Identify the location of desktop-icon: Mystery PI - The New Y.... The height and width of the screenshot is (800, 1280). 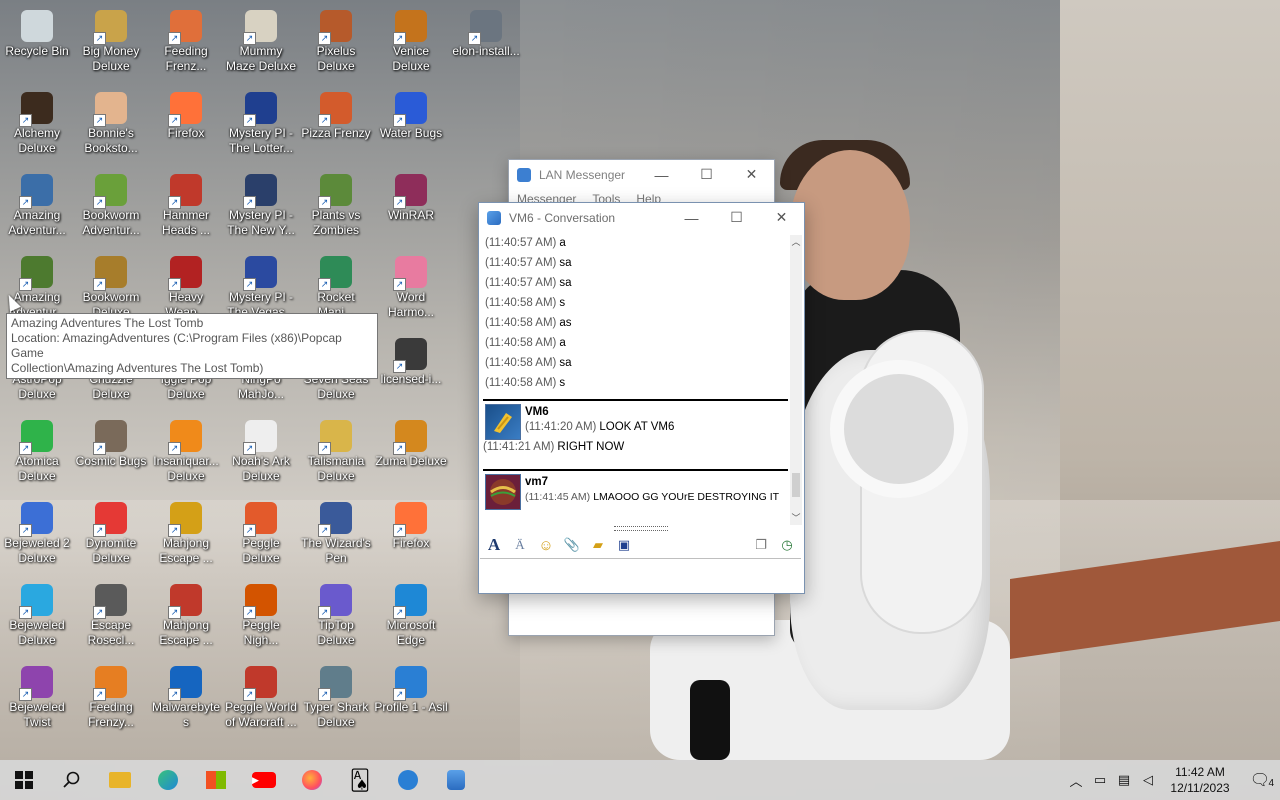
(261, 206).